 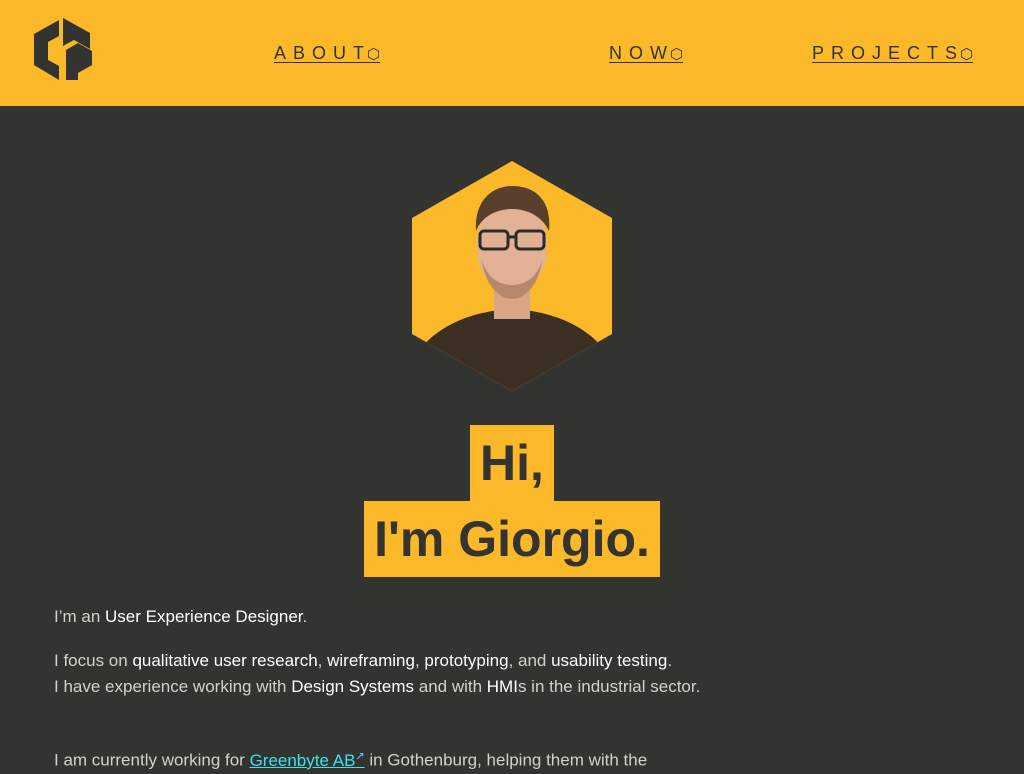 I want to click on bio-text: I am currently working for, so click(x=152, y=760).